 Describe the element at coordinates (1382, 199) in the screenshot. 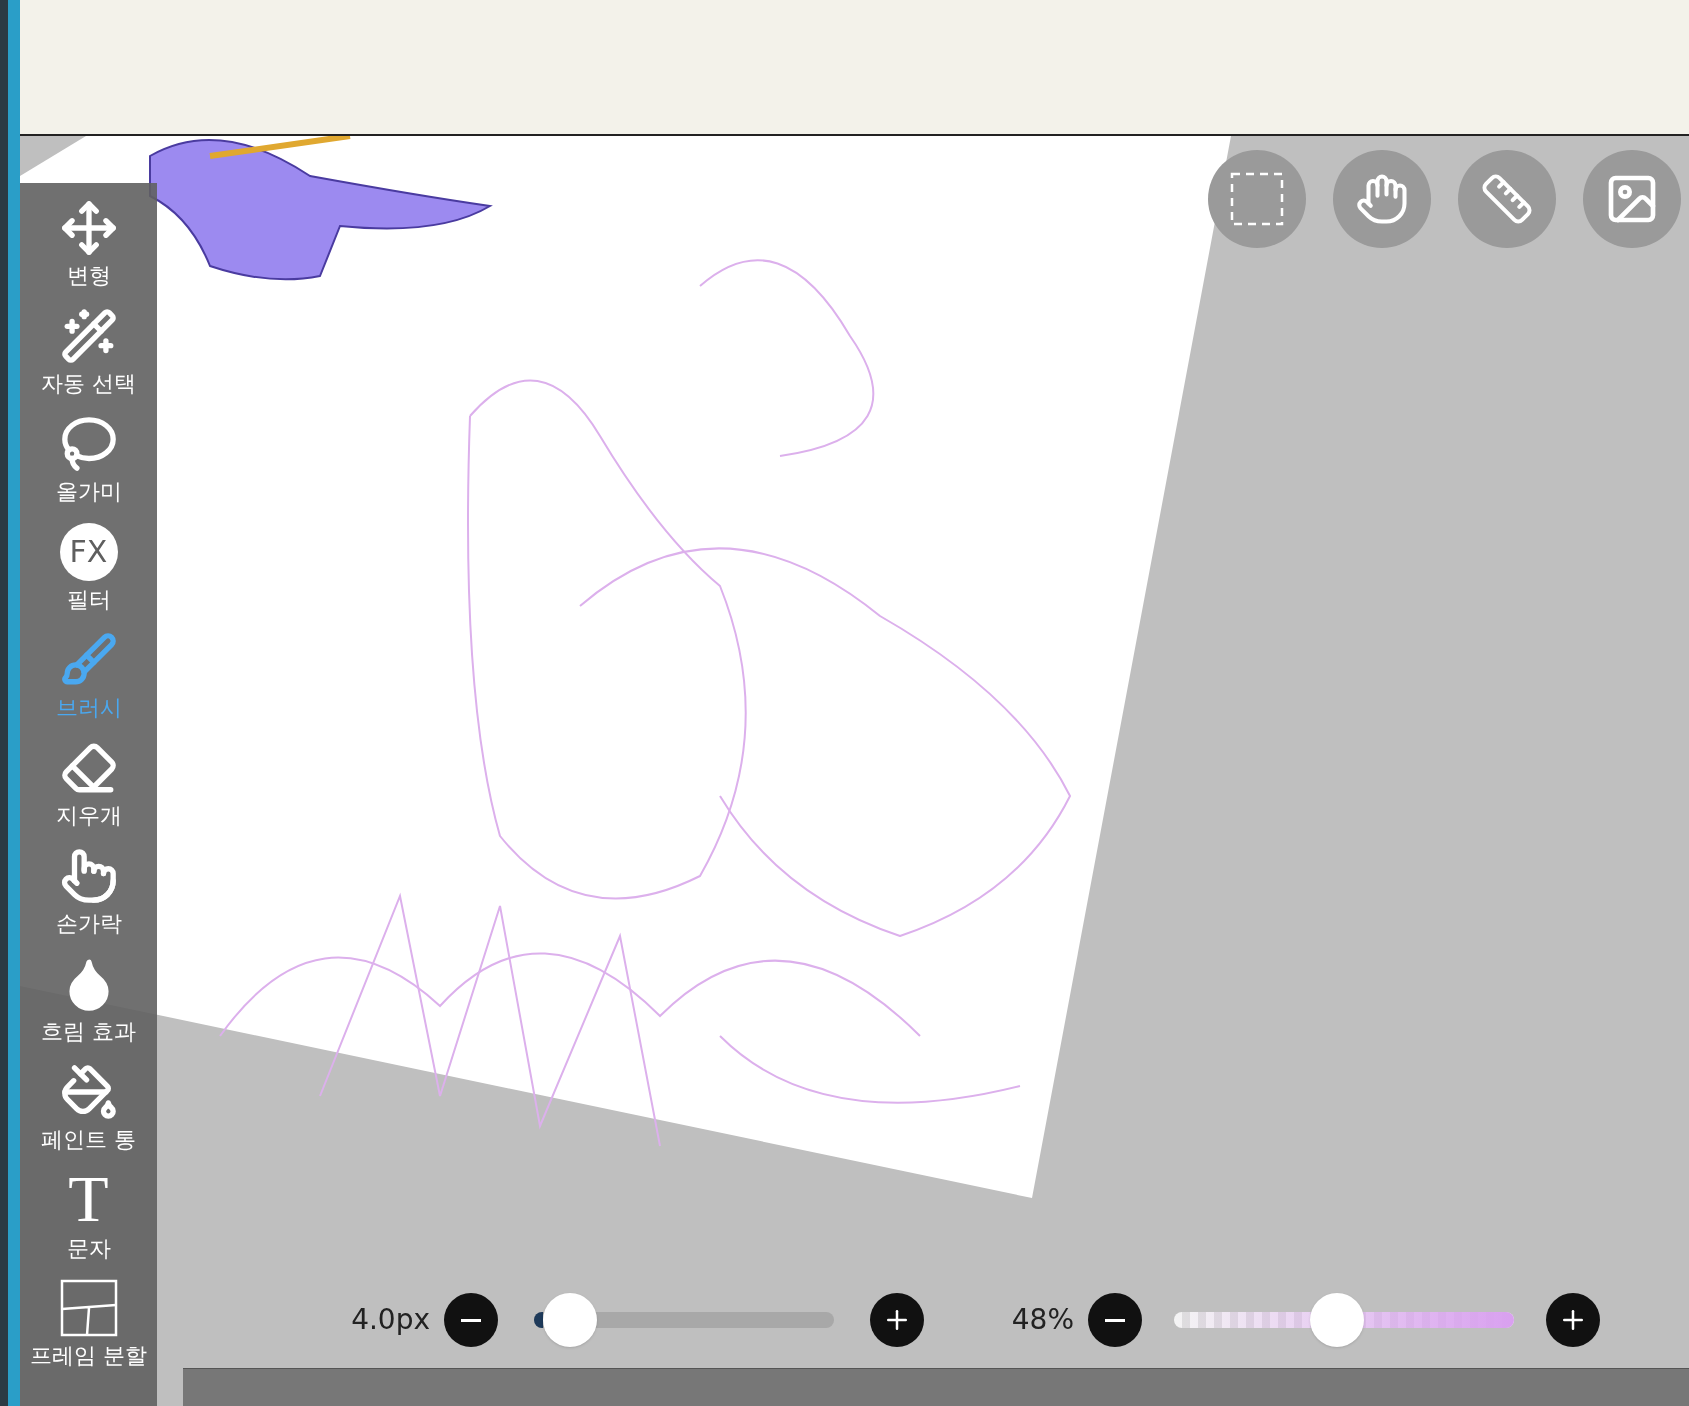

I see `touch-hand-icon` at that location.